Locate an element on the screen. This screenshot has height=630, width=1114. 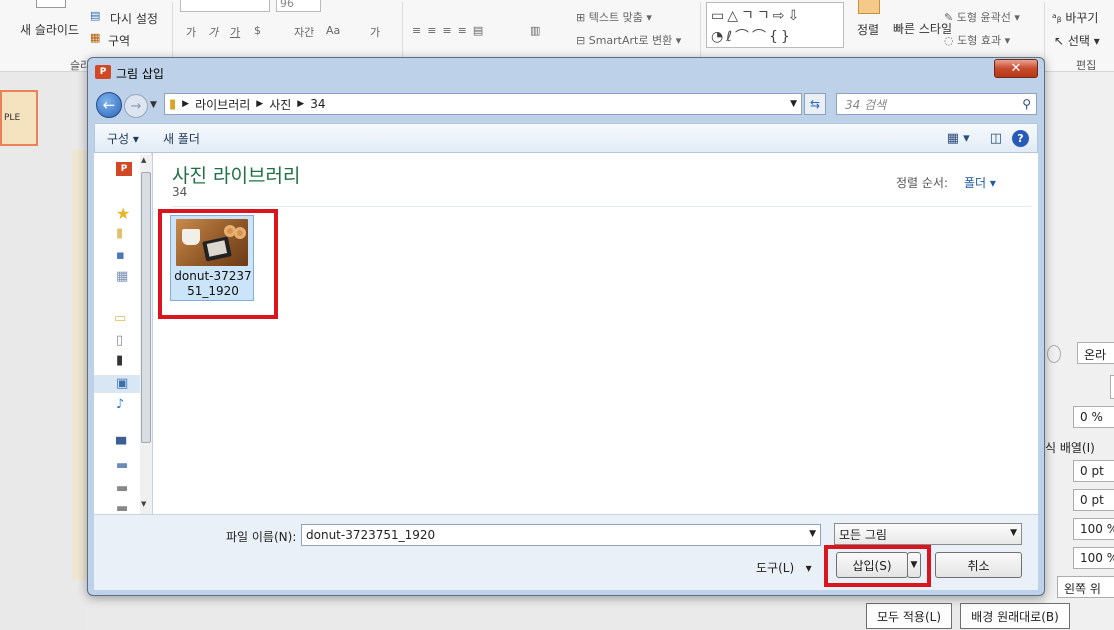
pictures-icon: ▣ is located at coordinates (122, 383).